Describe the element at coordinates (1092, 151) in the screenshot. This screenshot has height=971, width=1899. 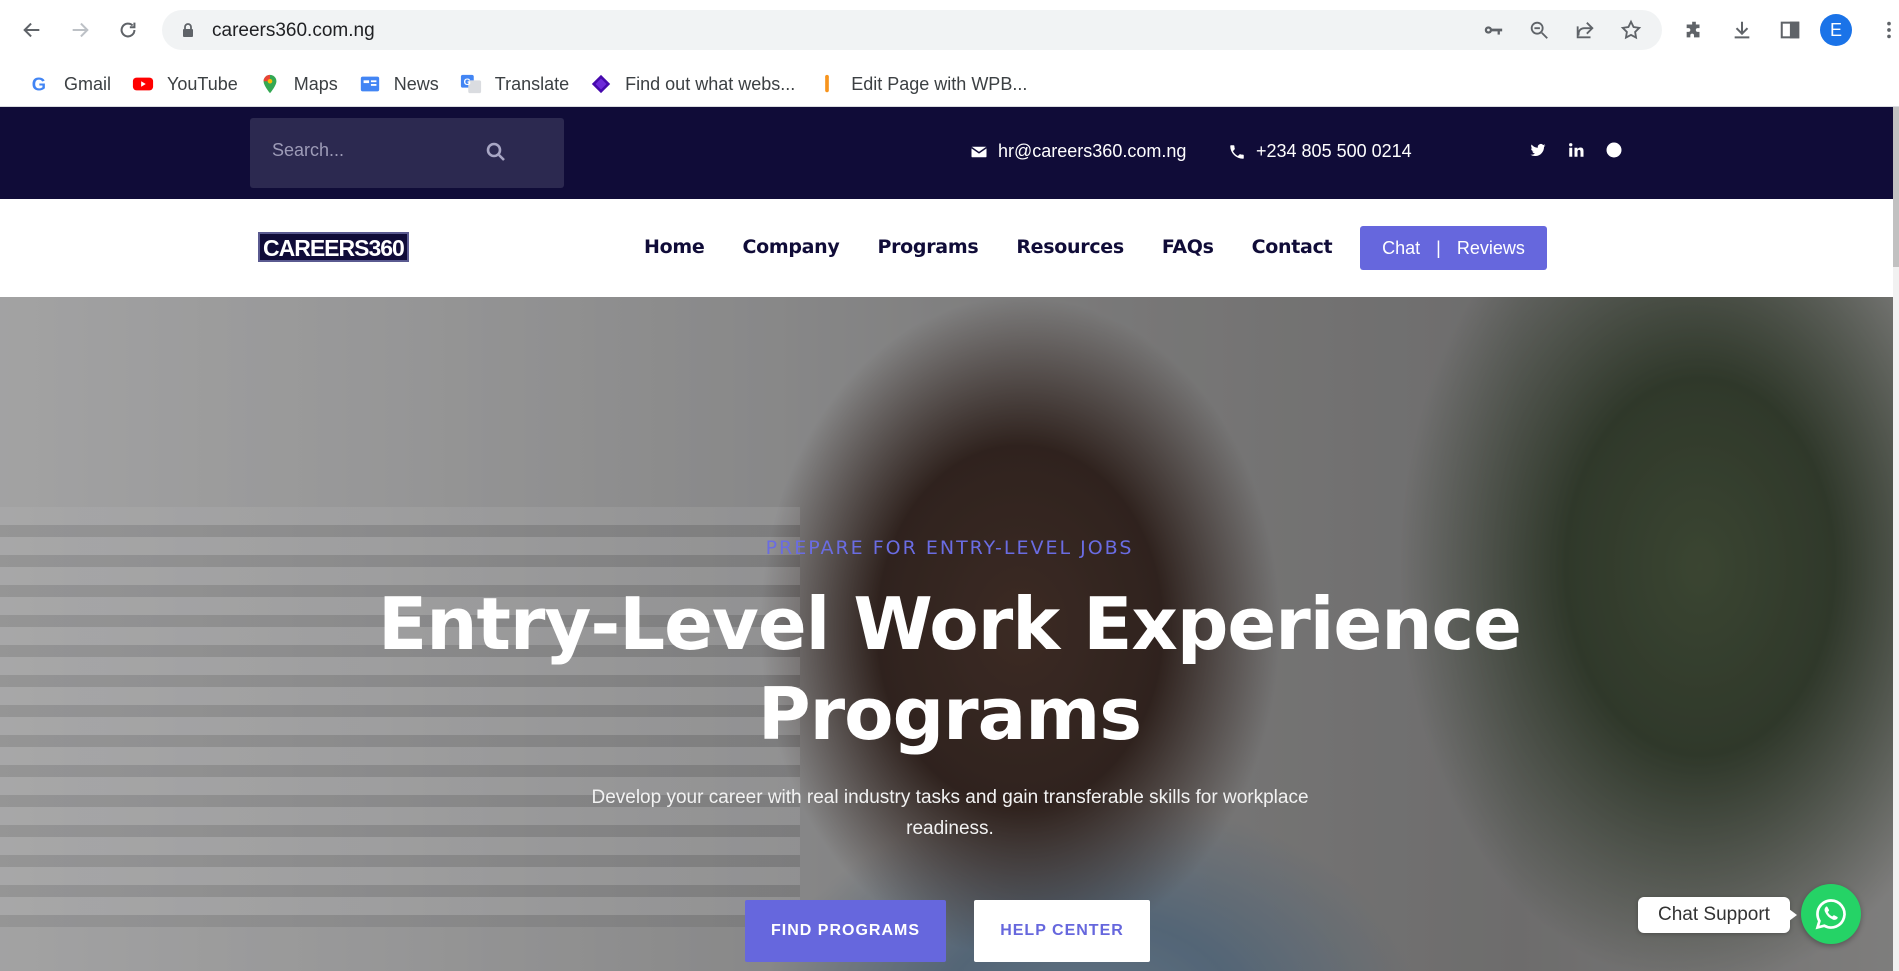
I see `email-text: hr@careers360.com.ng` at that location.